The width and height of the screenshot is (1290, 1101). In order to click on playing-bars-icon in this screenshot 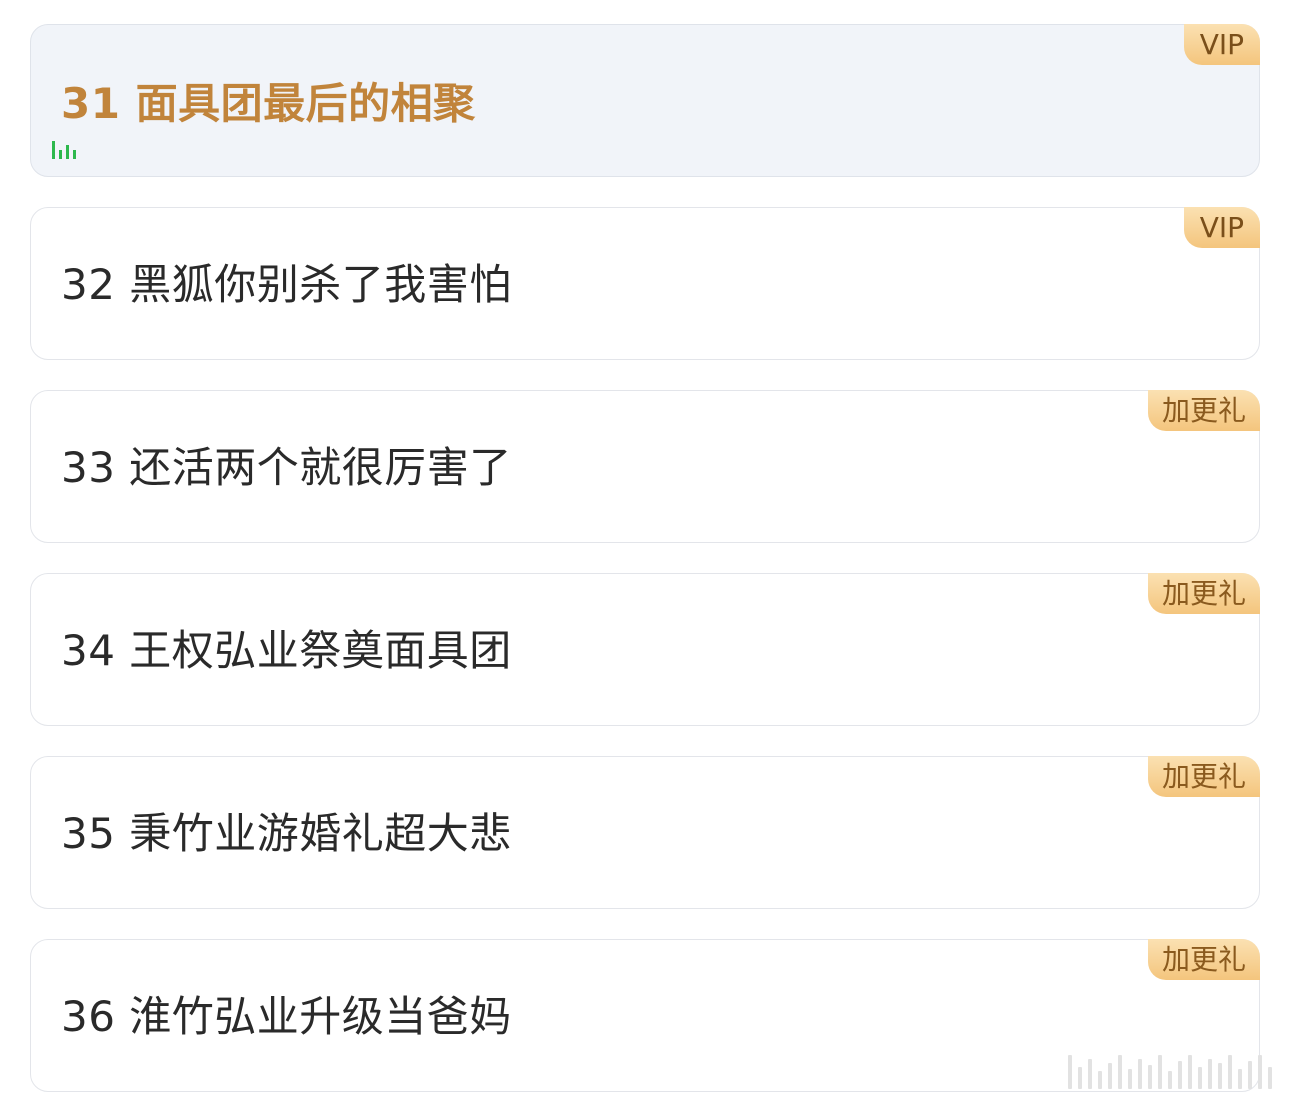, I will do `click(65, 150)`.